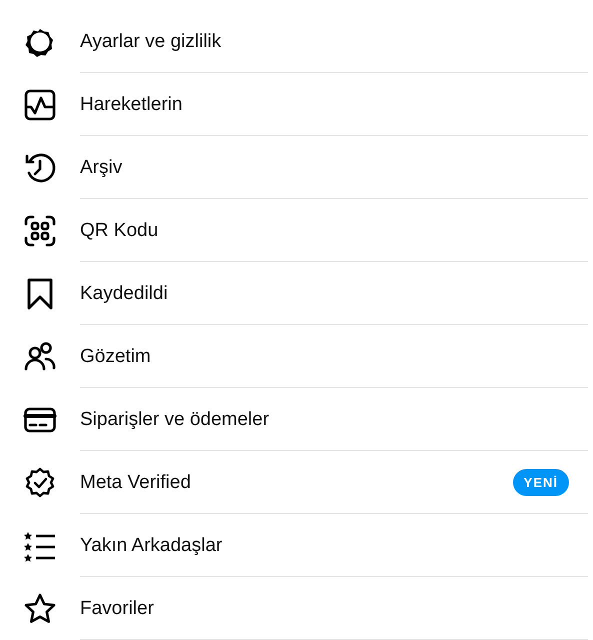 The height and width of the screenshot is (640, 593). I want to click on people-icon, so click(40, 356).